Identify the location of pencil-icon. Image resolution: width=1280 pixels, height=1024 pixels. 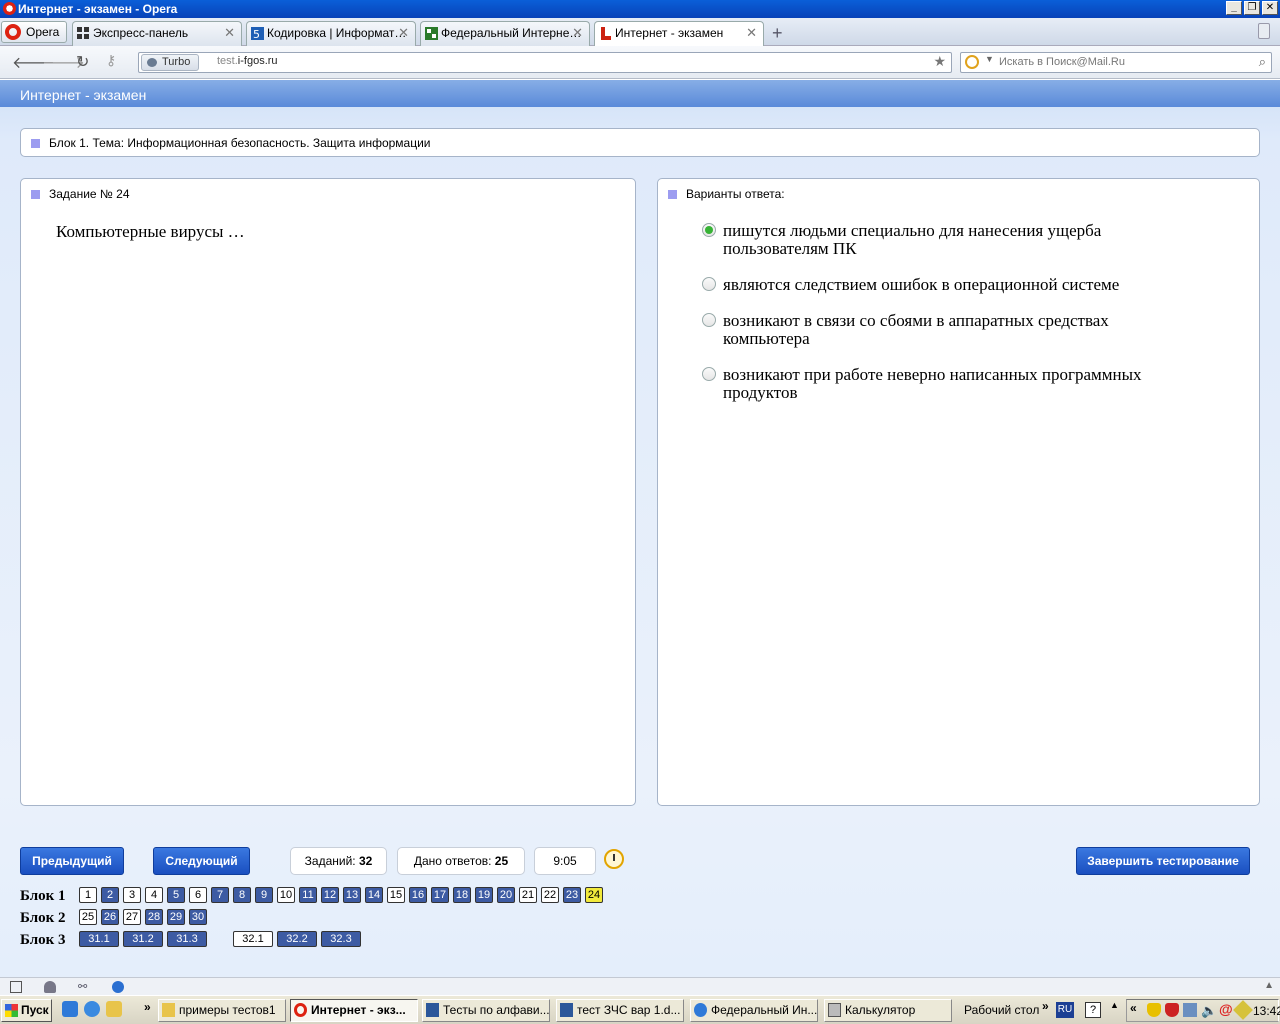
(1243, 1010).